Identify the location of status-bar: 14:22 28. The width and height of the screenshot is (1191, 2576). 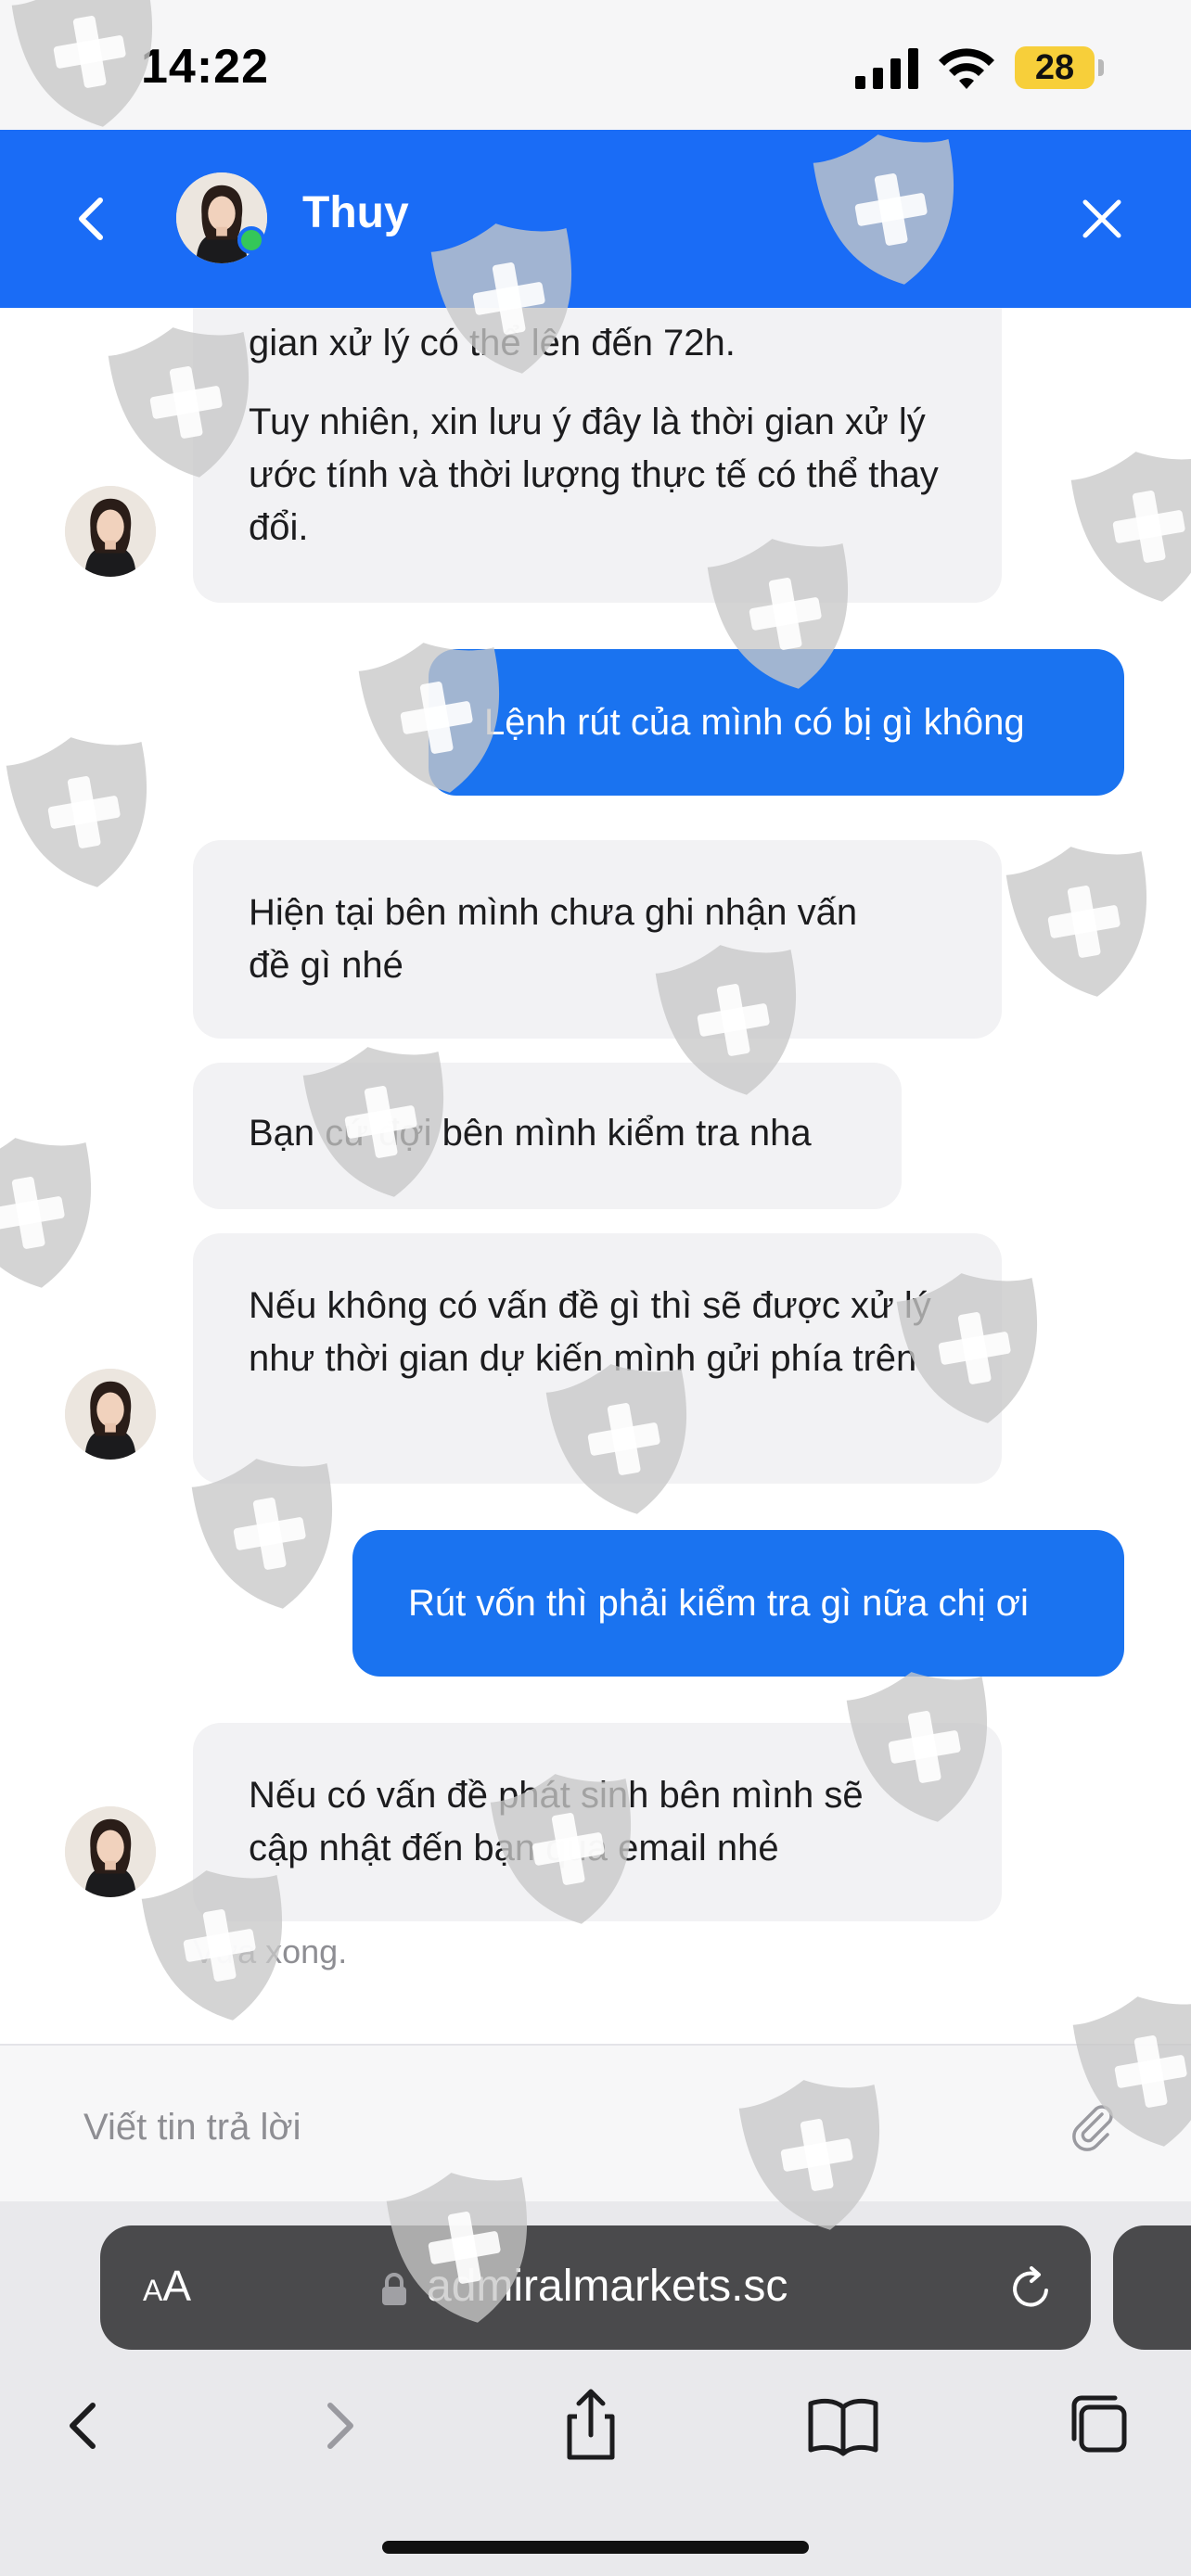
(595, 65).